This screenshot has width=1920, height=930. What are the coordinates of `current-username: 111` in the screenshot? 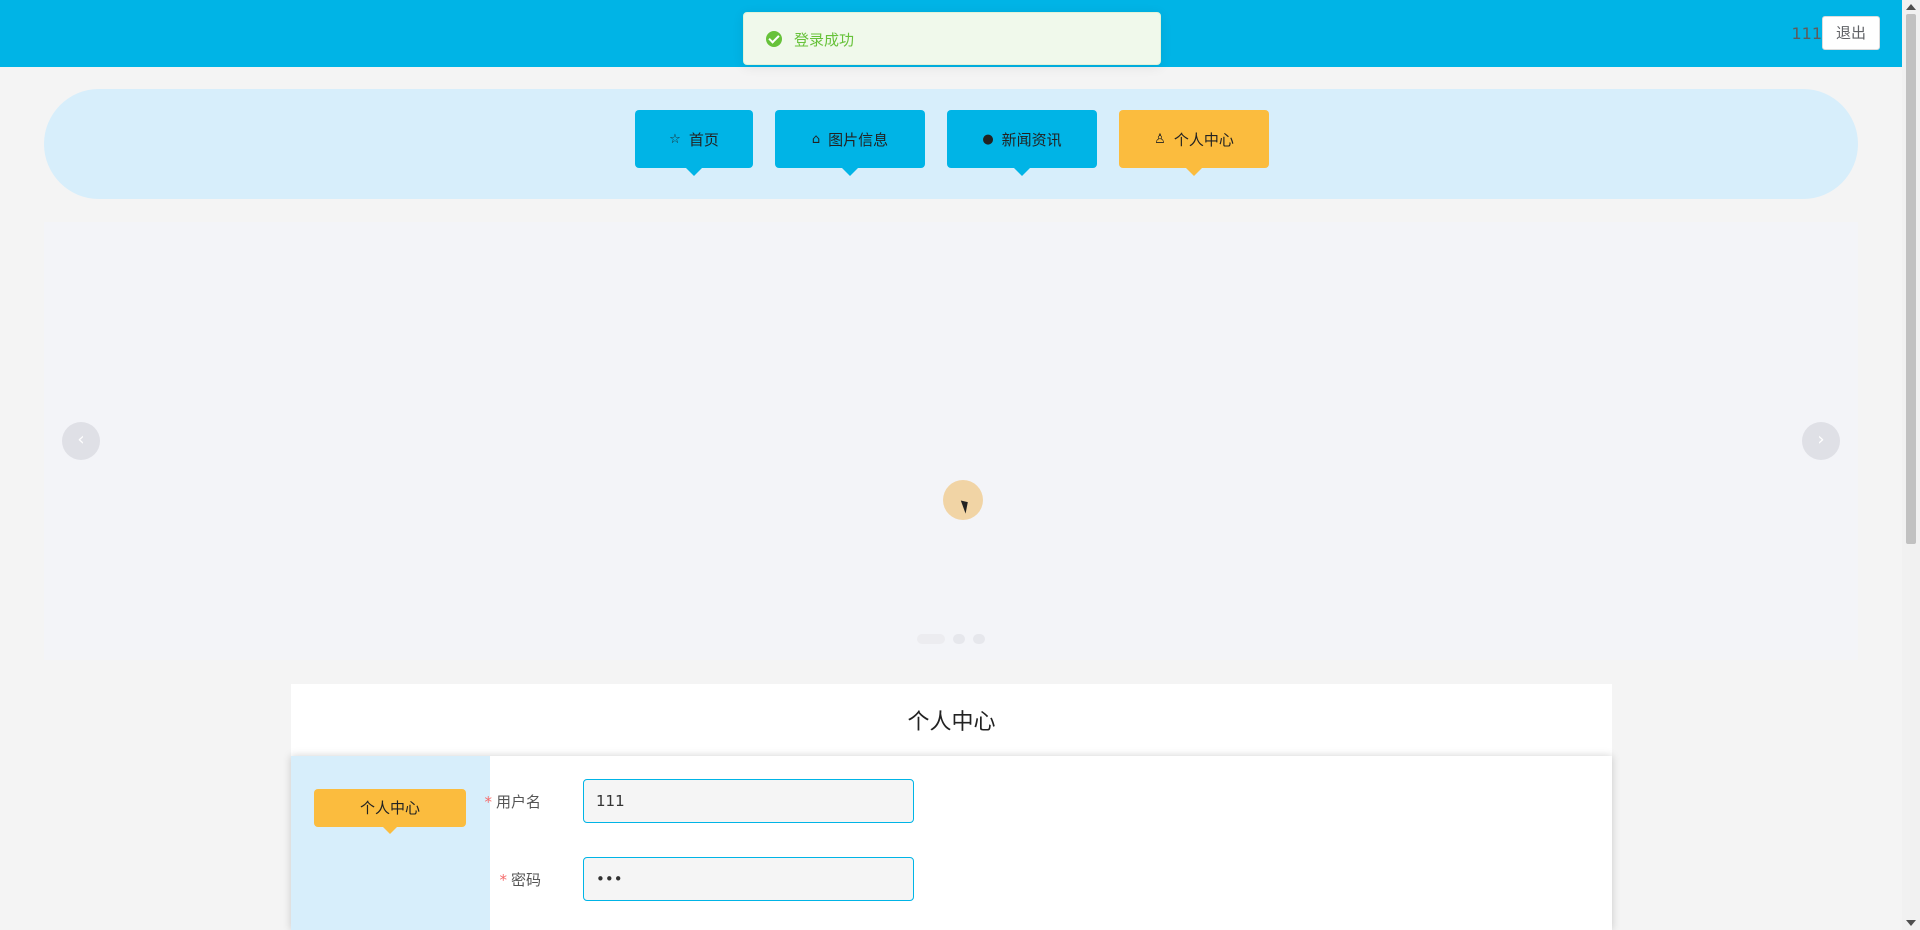 It's located at (1806, 33).